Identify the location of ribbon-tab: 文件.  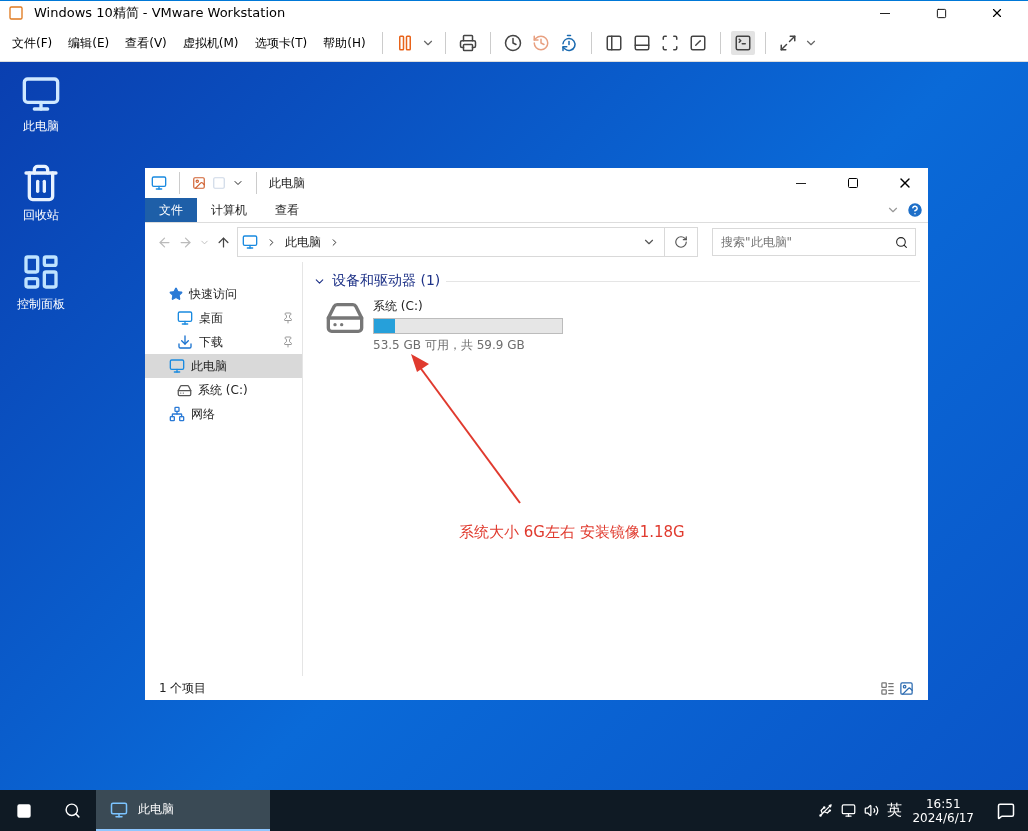
(171, 210).